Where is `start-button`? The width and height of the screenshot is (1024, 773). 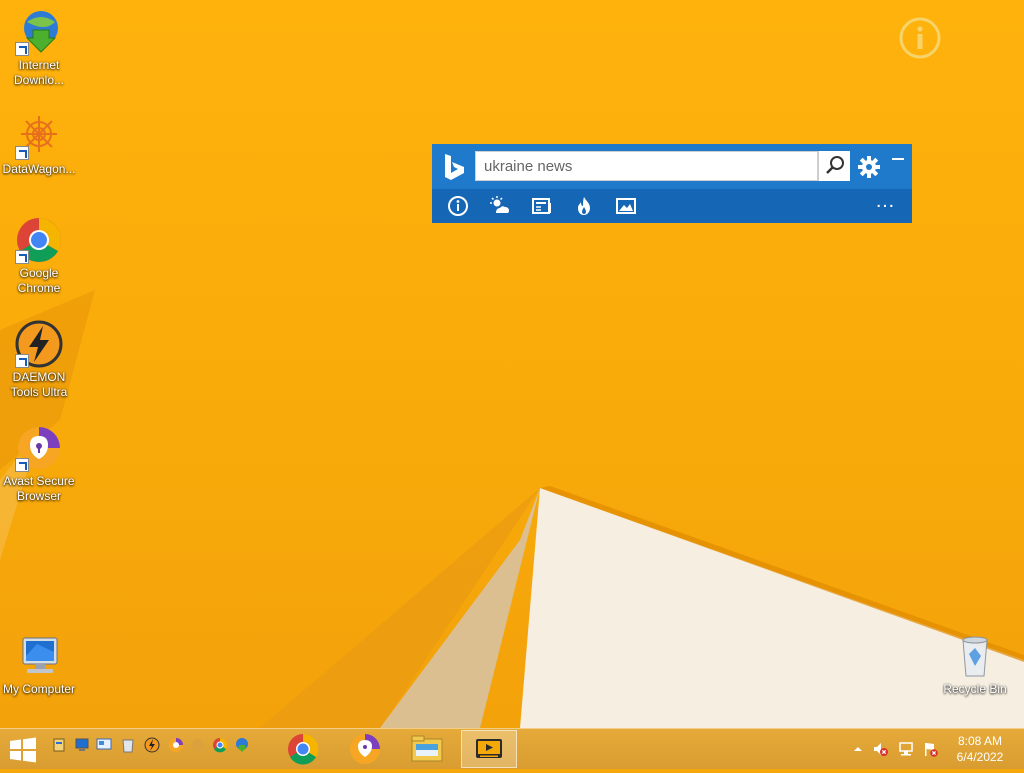 start-button is located at coordinates (23, 750).